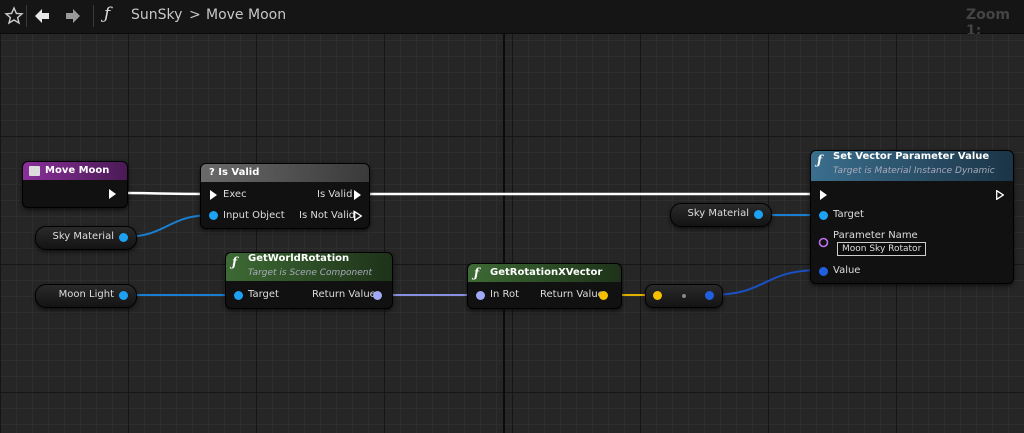 The width and height of the screenshot is (1024, 433). I want to click on node-title: Move Moon, so click(77, 170).